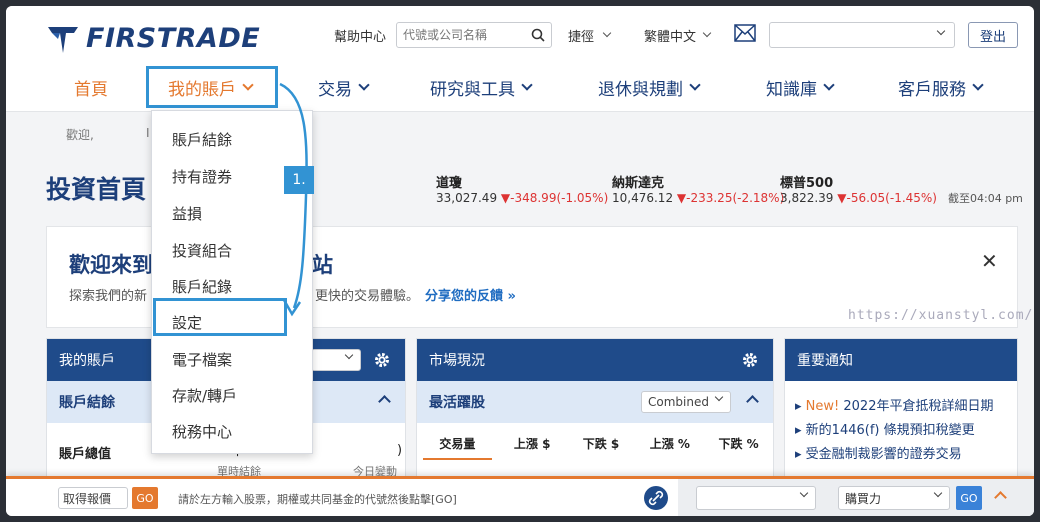 This screenshot has width=1040, height=522. I want to click on nav-knowledge-label: 知識庫, so click(791, 89).